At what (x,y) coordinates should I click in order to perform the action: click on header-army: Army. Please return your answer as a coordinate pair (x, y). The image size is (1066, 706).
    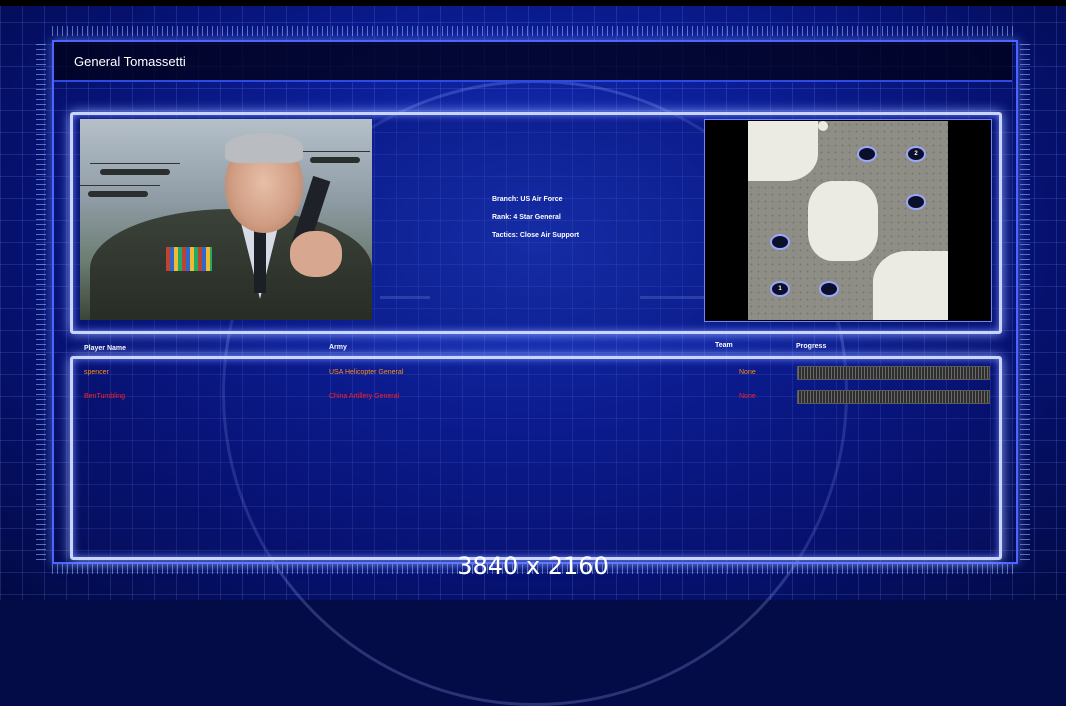
    Looking at the image, I should click on (338, 347).